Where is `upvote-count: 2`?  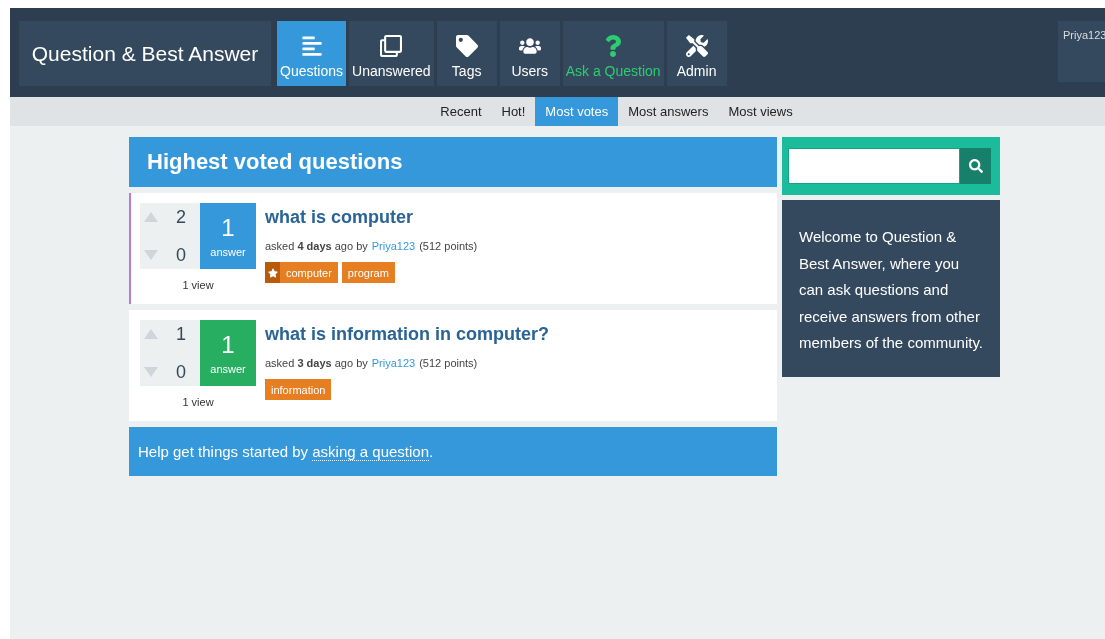
upvote-count: 2 is located at coordinates (181, 217).